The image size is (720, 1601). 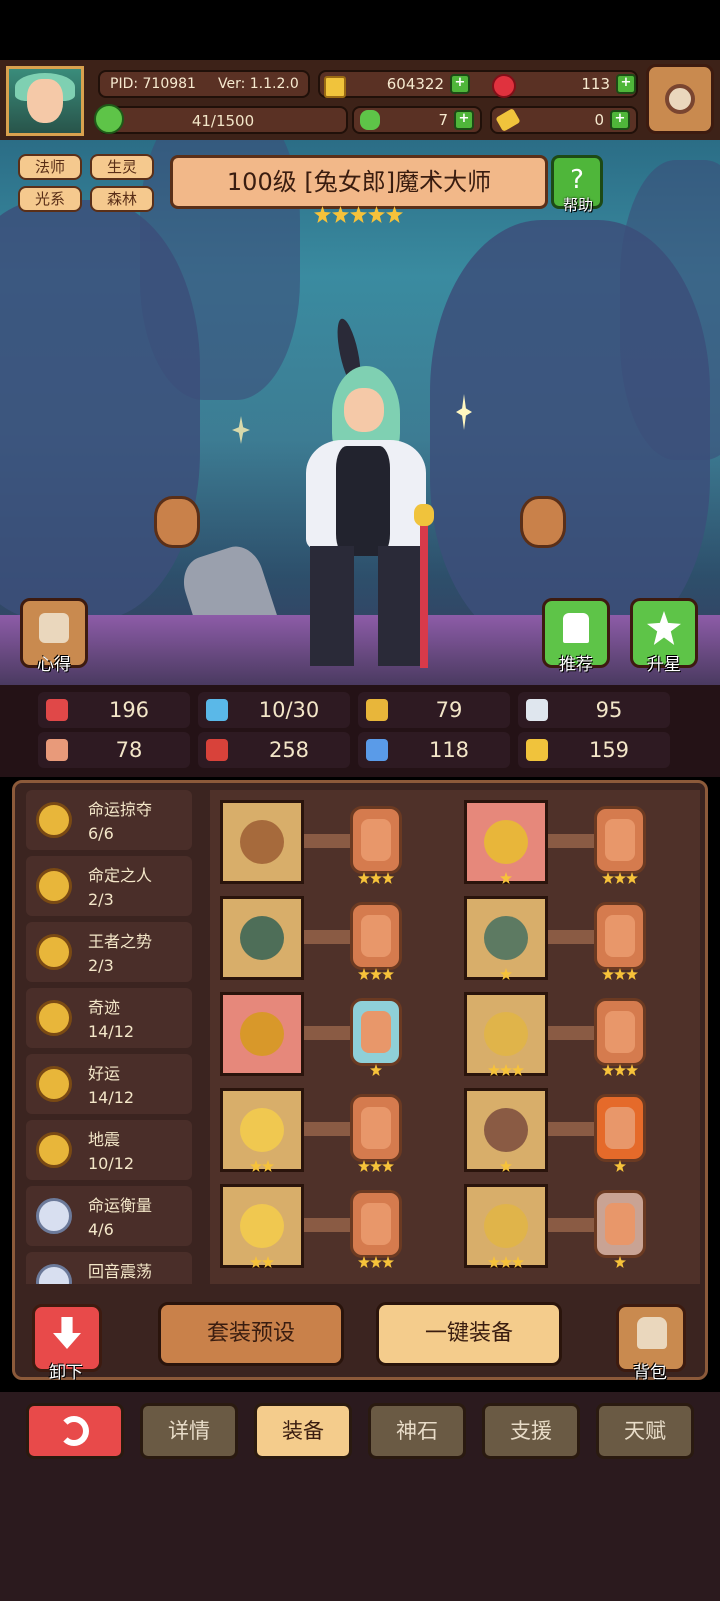 What do you see at coordinates (109, 1150) in the screenshot?
I see `set-bonus-item: 地震 10/12` at bounding box center [109, 1150].